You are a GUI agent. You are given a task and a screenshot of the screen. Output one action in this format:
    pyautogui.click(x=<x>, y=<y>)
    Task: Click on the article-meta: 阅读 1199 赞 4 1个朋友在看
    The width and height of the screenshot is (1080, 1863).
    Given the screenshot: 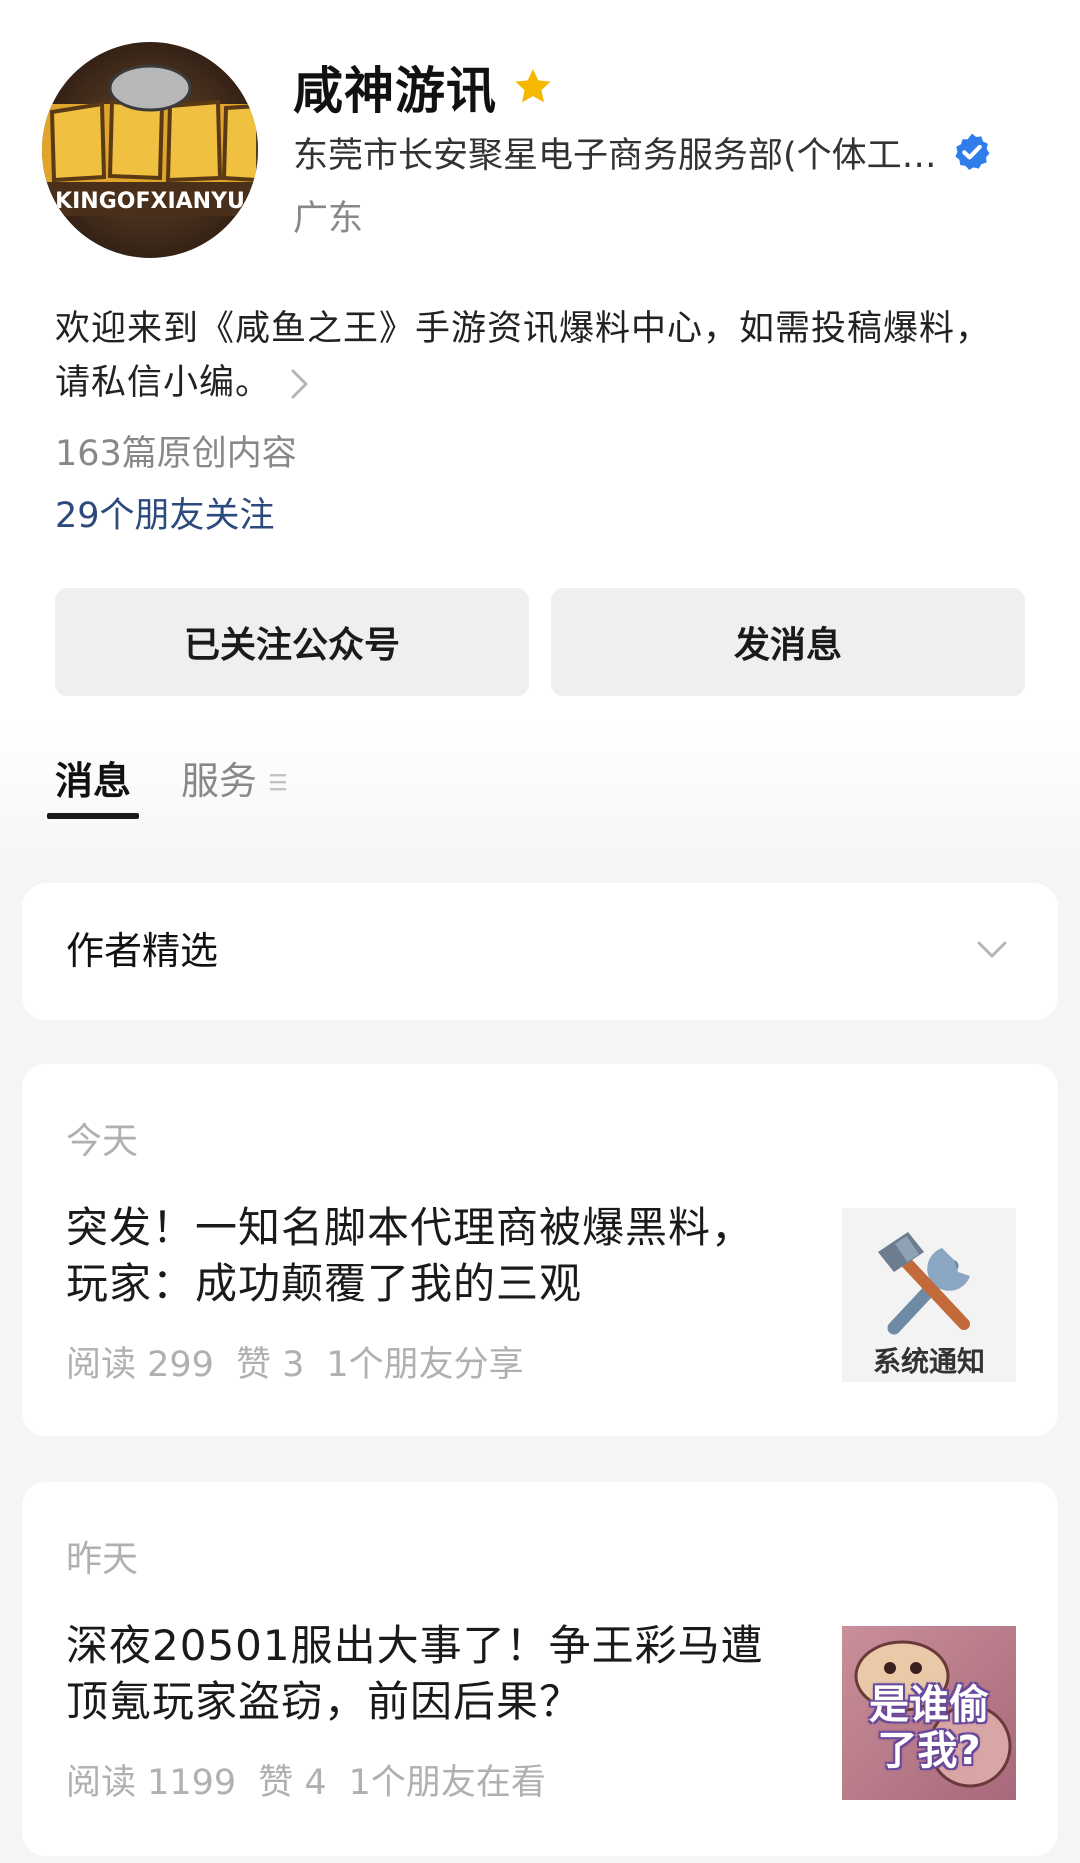 What is the action you would take?
    pyautogui.click(x=317, y=1779)
    